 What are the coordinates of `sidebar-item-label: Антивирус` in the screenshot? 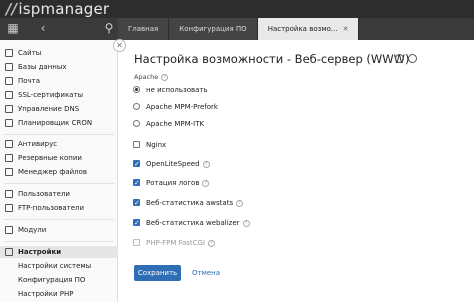 It's located at (38, 144).